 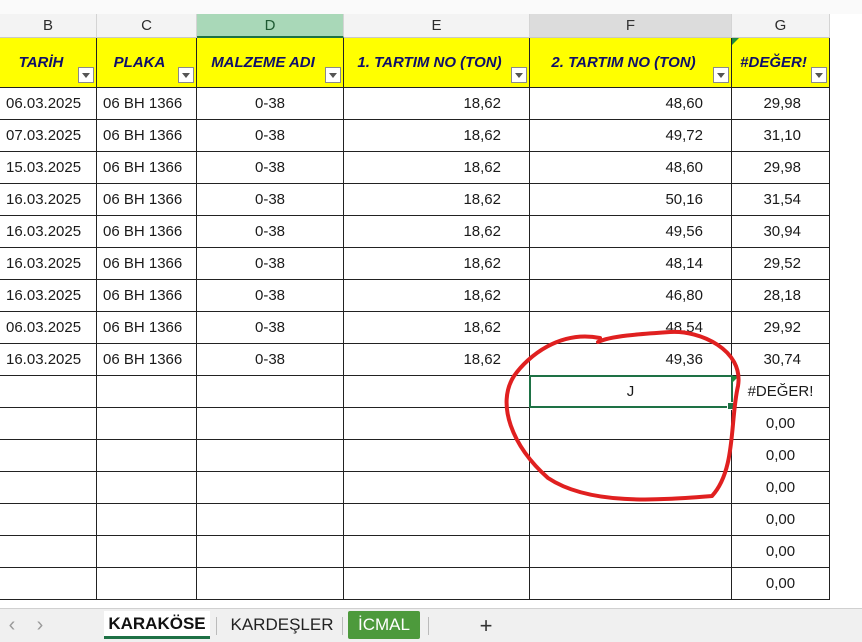 I want to click on cell-deger: 31,54, so click(x=781, y=200).